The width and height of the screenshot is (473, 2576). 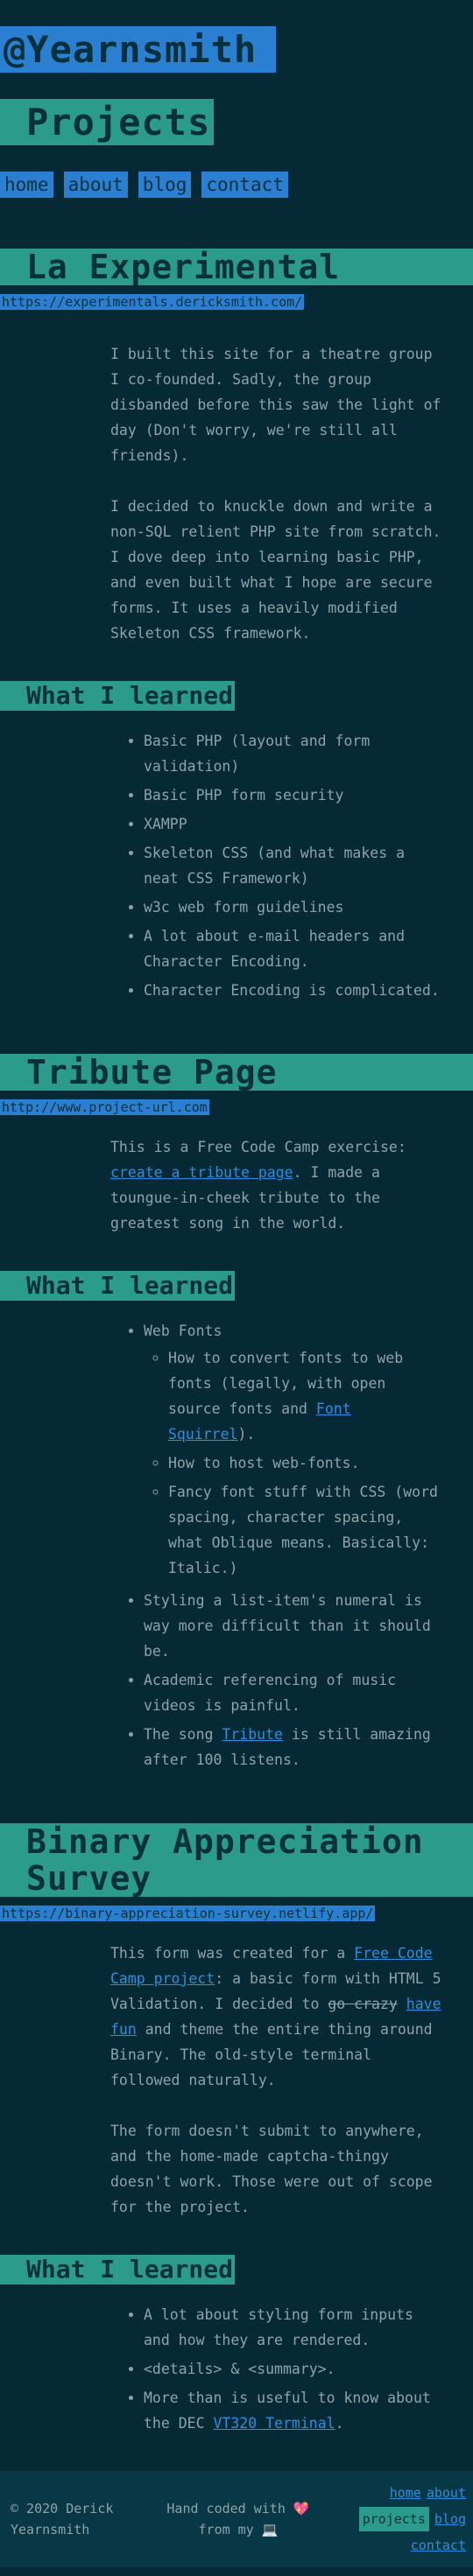 I want to click on text: This form was created for a, so click(x=232, y=1953).